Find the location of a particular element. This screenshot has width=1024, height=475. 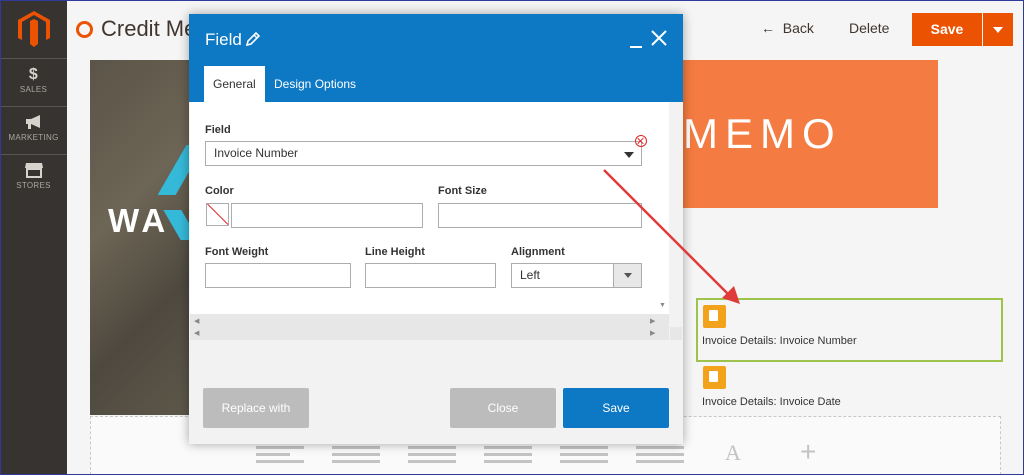

scroll-down-icon: ▼ is located at coordinates (662, 305).